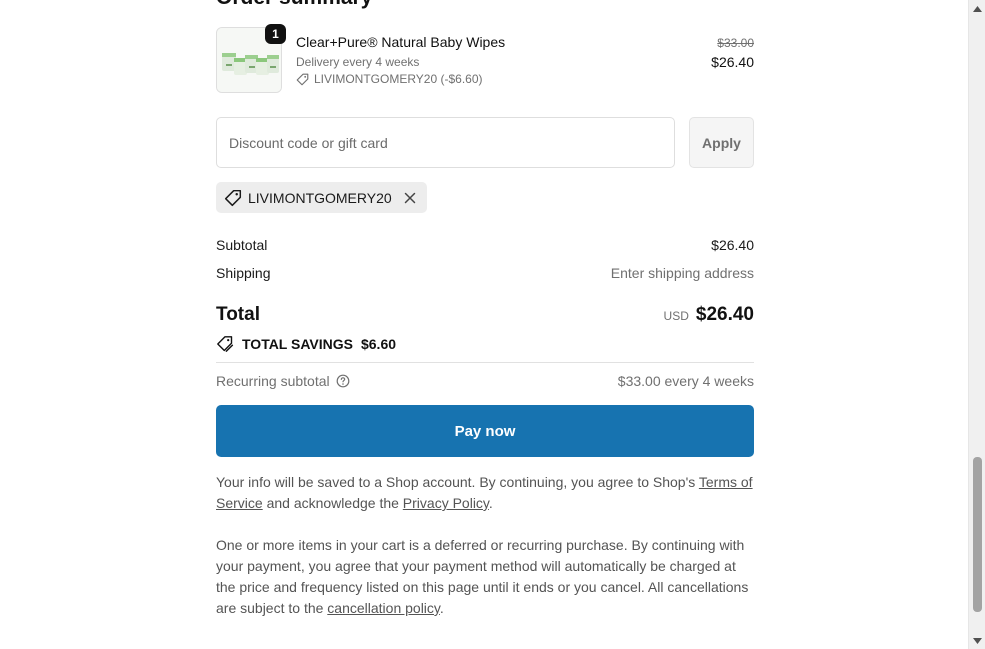 This screenshot has width=985, height=649. Describe the element at coordinates (724, 314) in the screenshot. I see `total-value: $26.40` at that location.